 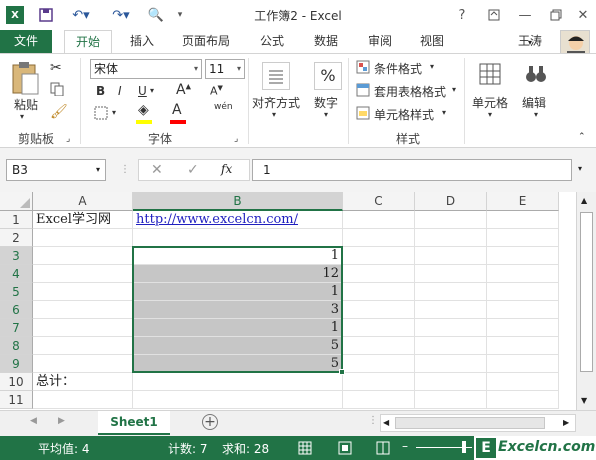 What do you see at coordinates (523, 220) in the screenshot?
I see `cell-e1` at bounding box center [523, 220].